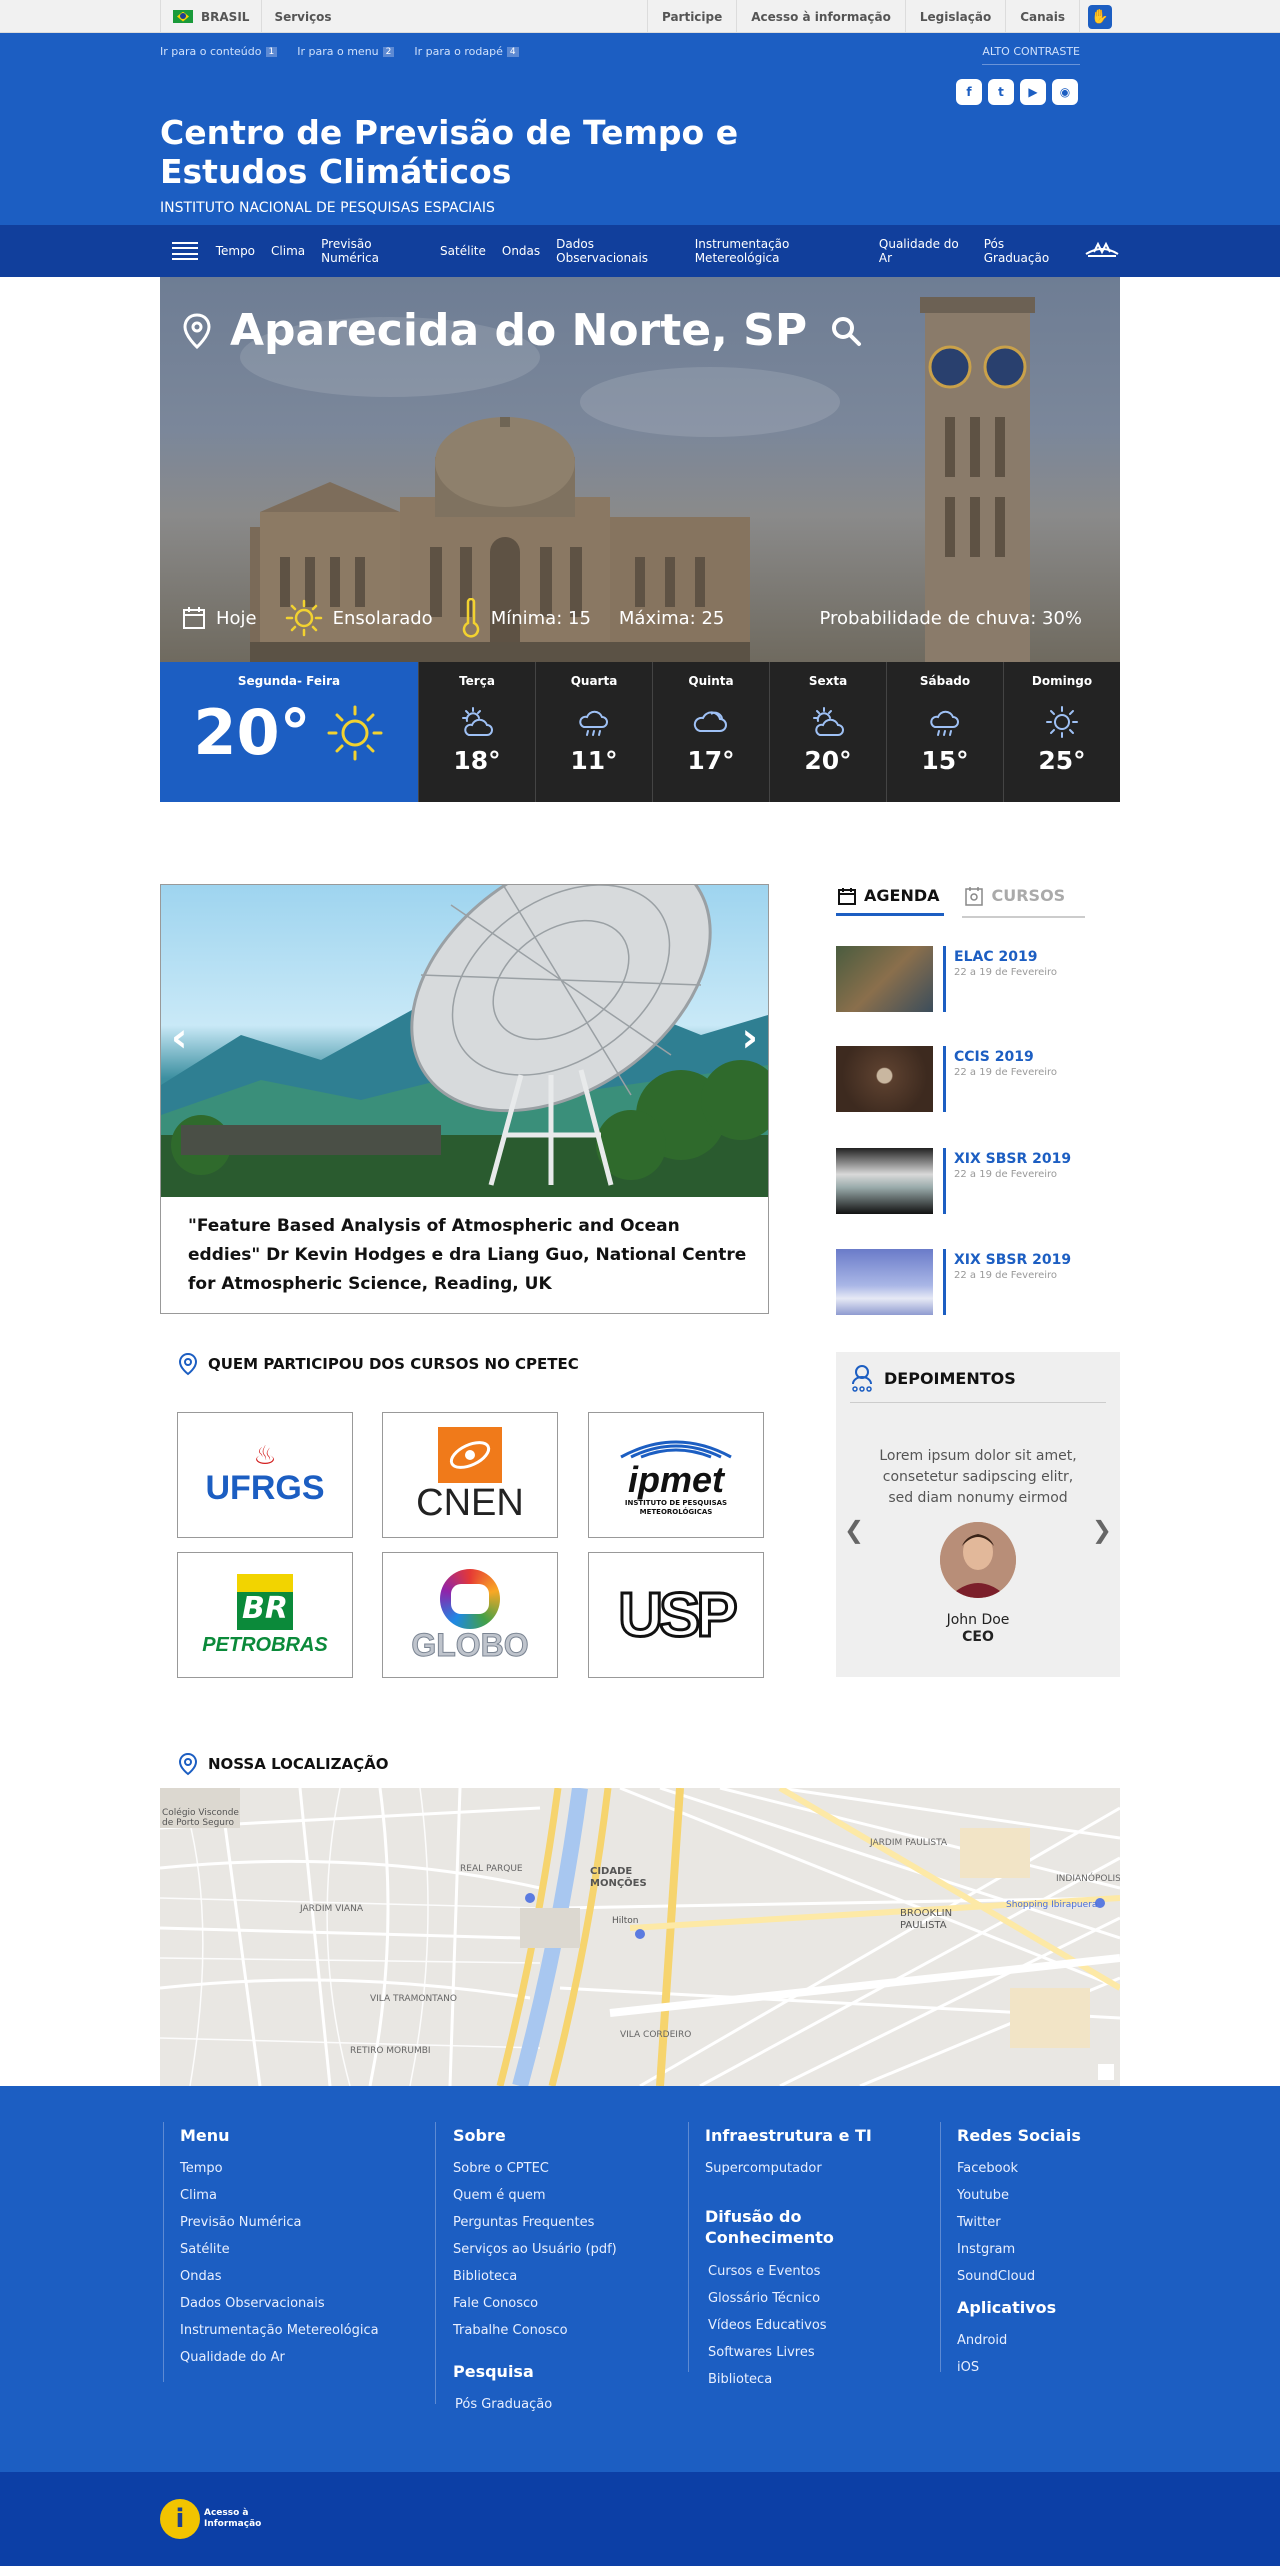  What do you see at coordinates (617, 251) in the screenshot?
I see `menu-item-dados: Dados Observacionais` at bounding box center [617, 251].